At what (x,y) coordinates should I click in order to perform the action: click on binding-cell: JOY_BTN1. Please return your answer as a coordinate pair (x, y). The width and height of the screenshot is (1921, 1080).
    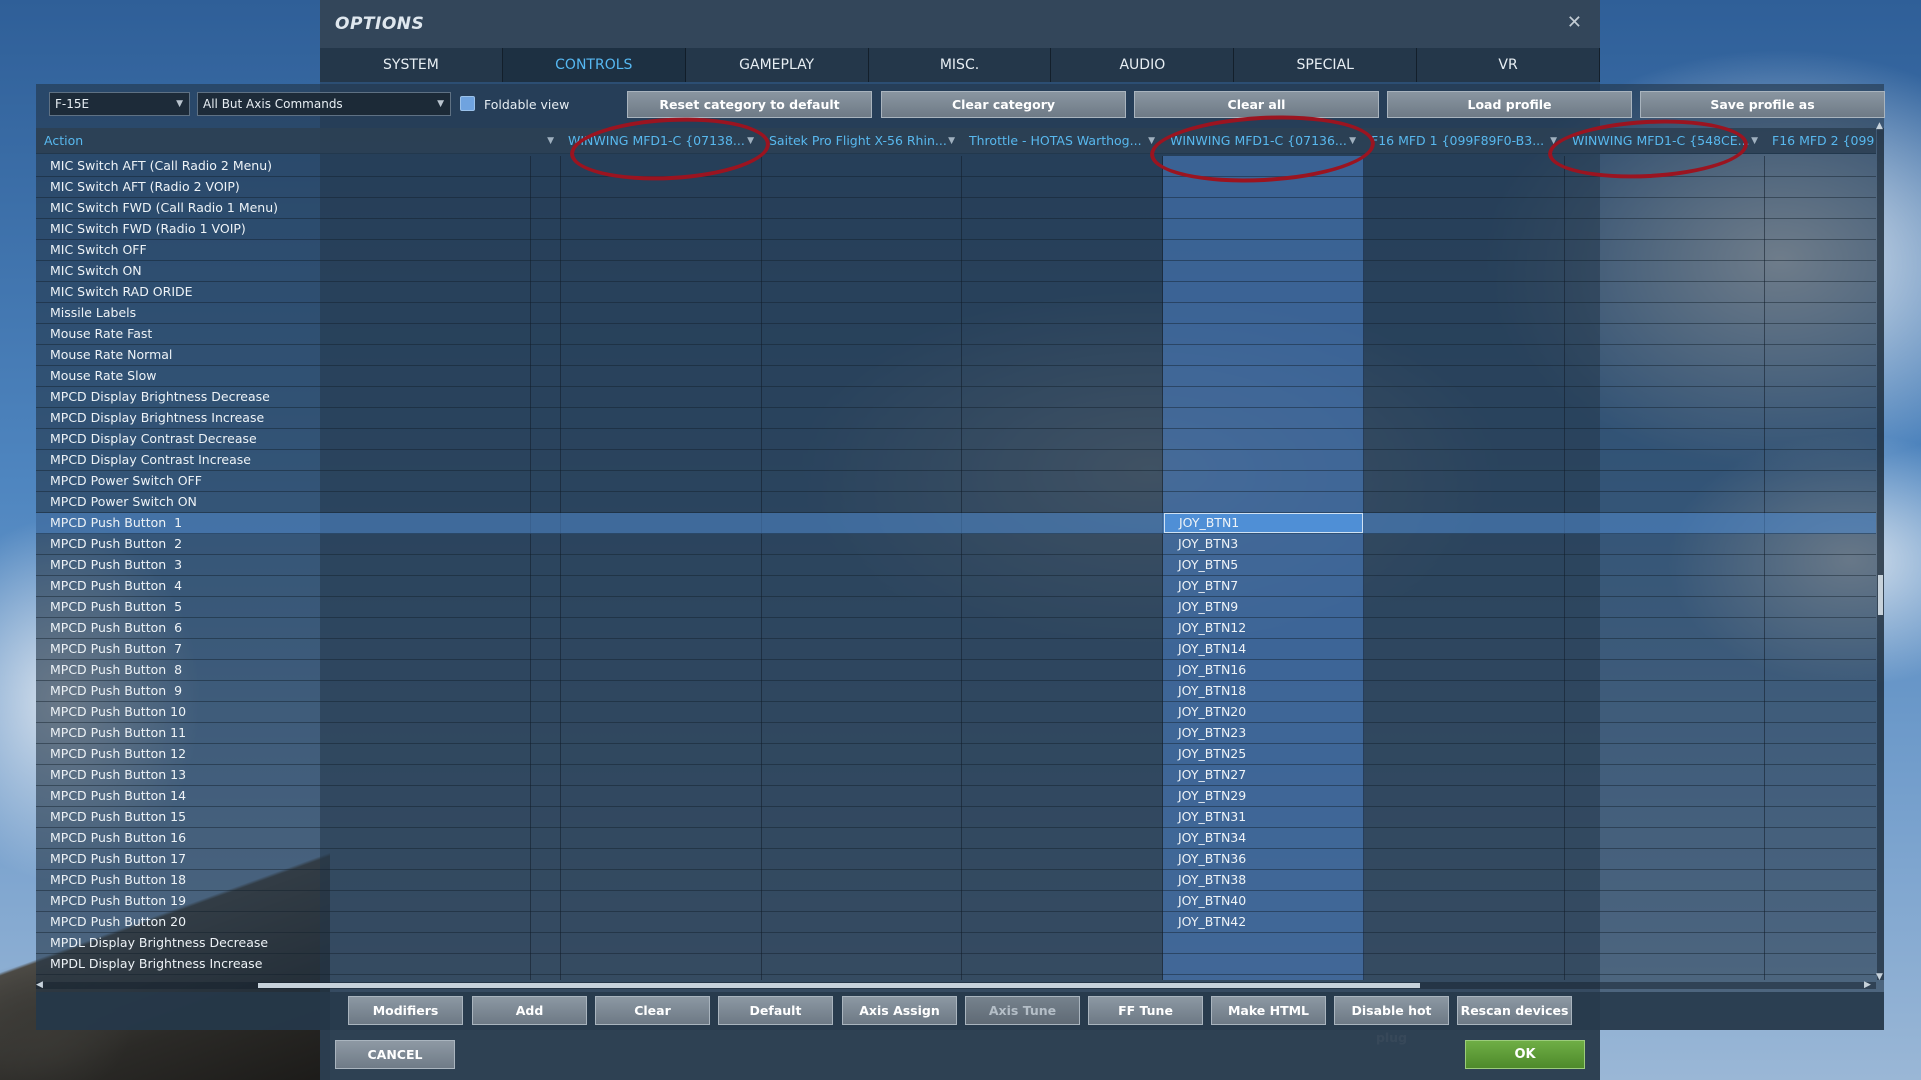
    Looking at the image, I should click on (1263, 523).